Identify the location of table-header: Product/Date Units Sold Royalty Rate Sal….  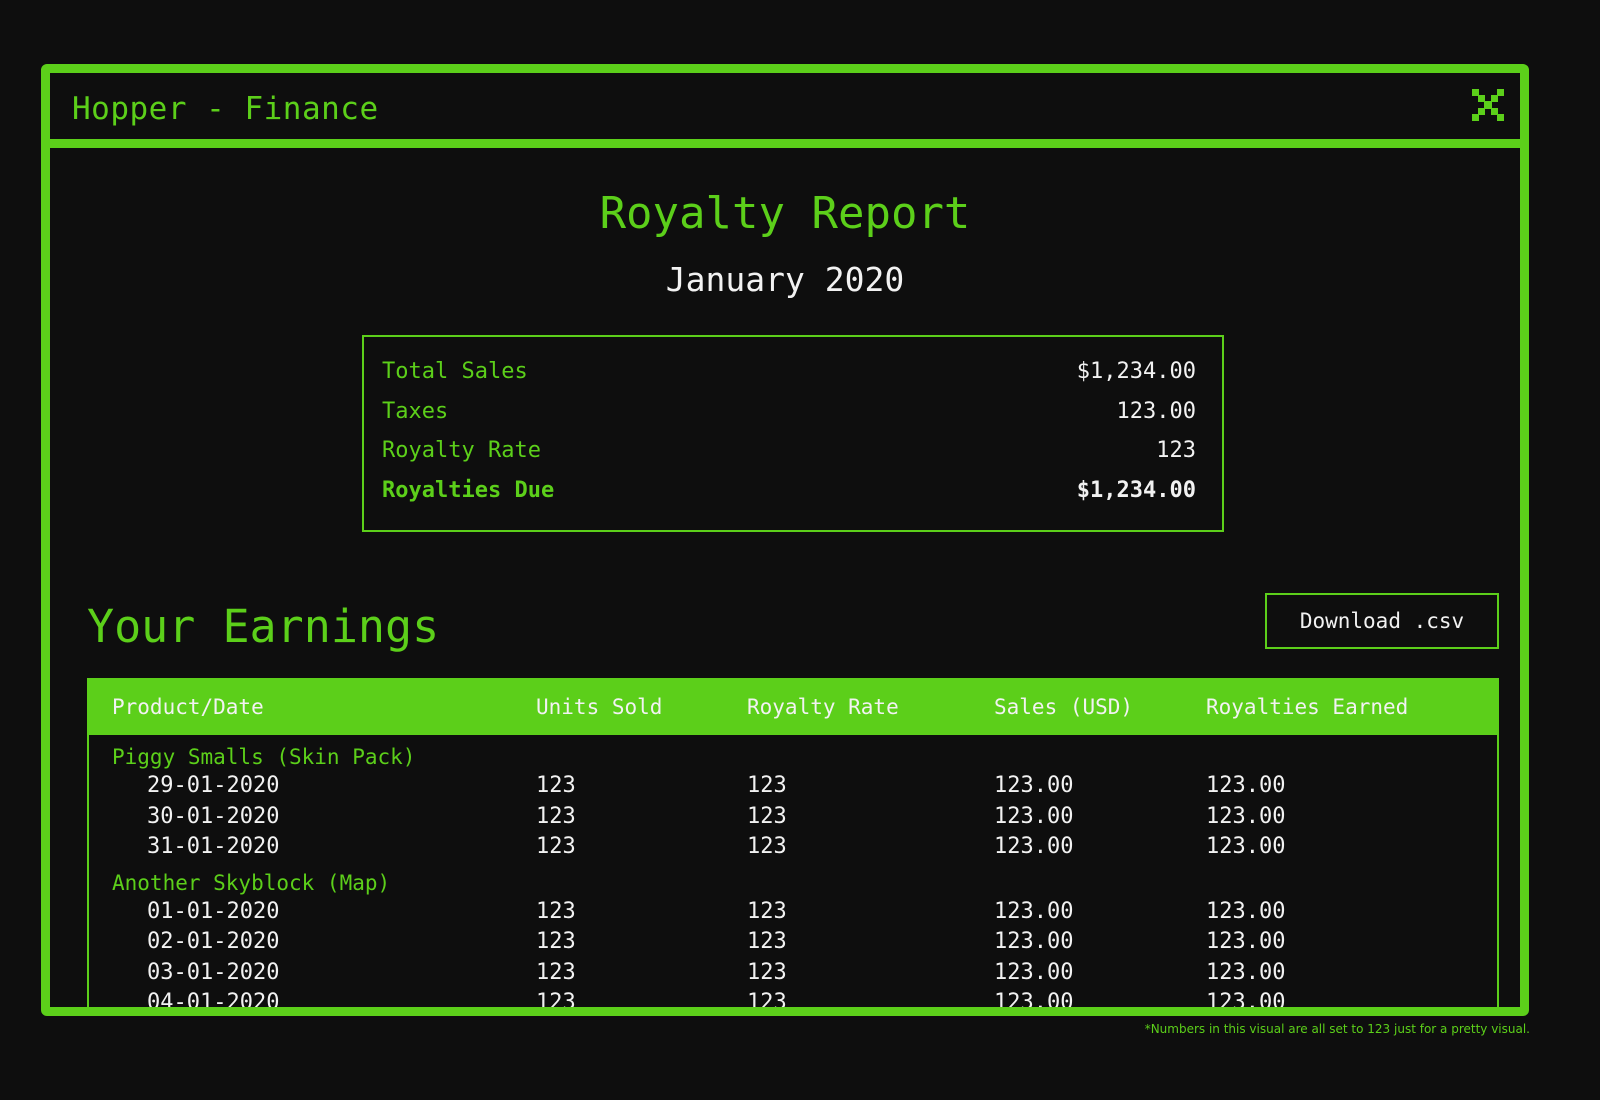
(793, 706).